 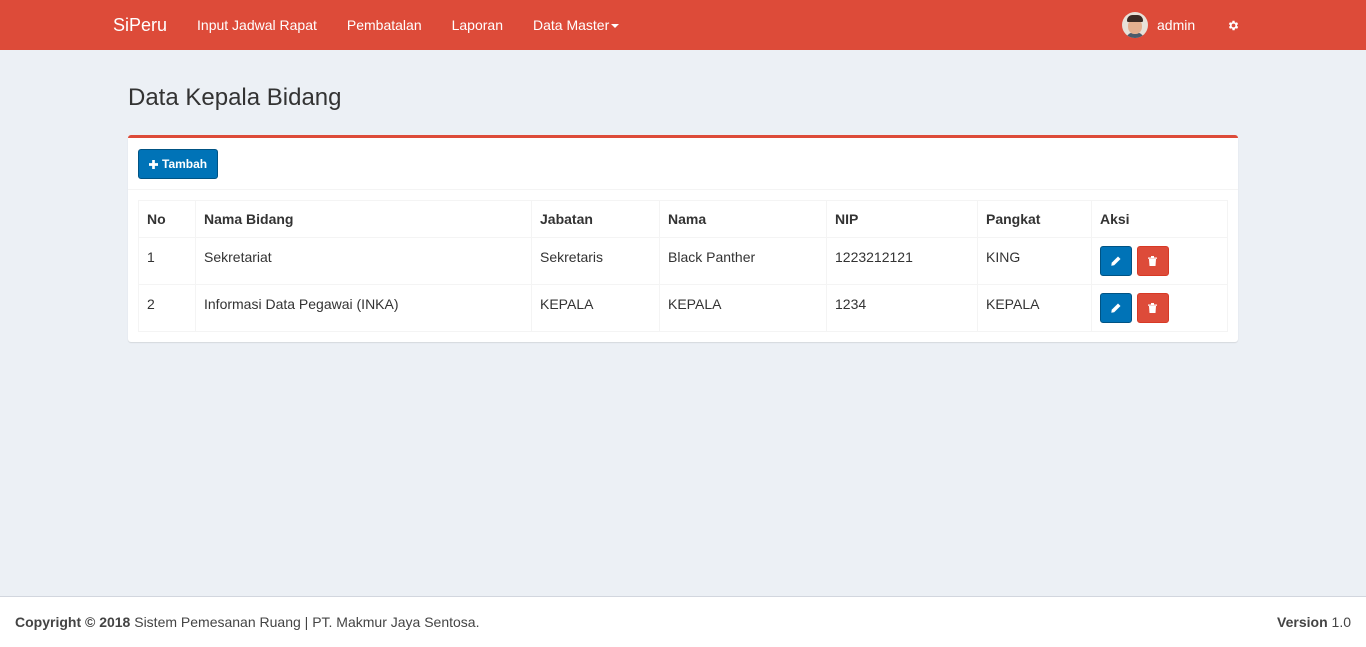 What do you see at coordinates (73, 622) in the screenshot?
I see `copyright-year: Copyright © 2018` at bounding box center [73, 622].